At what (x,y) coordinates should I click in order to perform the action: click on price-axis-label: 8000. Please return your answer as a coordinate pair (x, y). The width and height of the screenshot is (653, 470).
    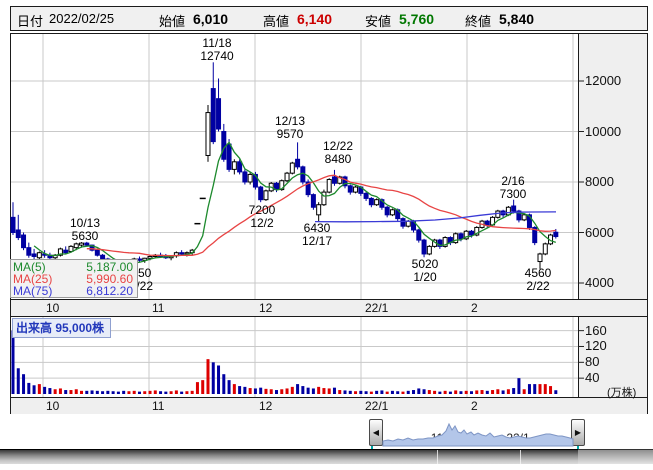
    Looking at the image, I should click on (599, 181).